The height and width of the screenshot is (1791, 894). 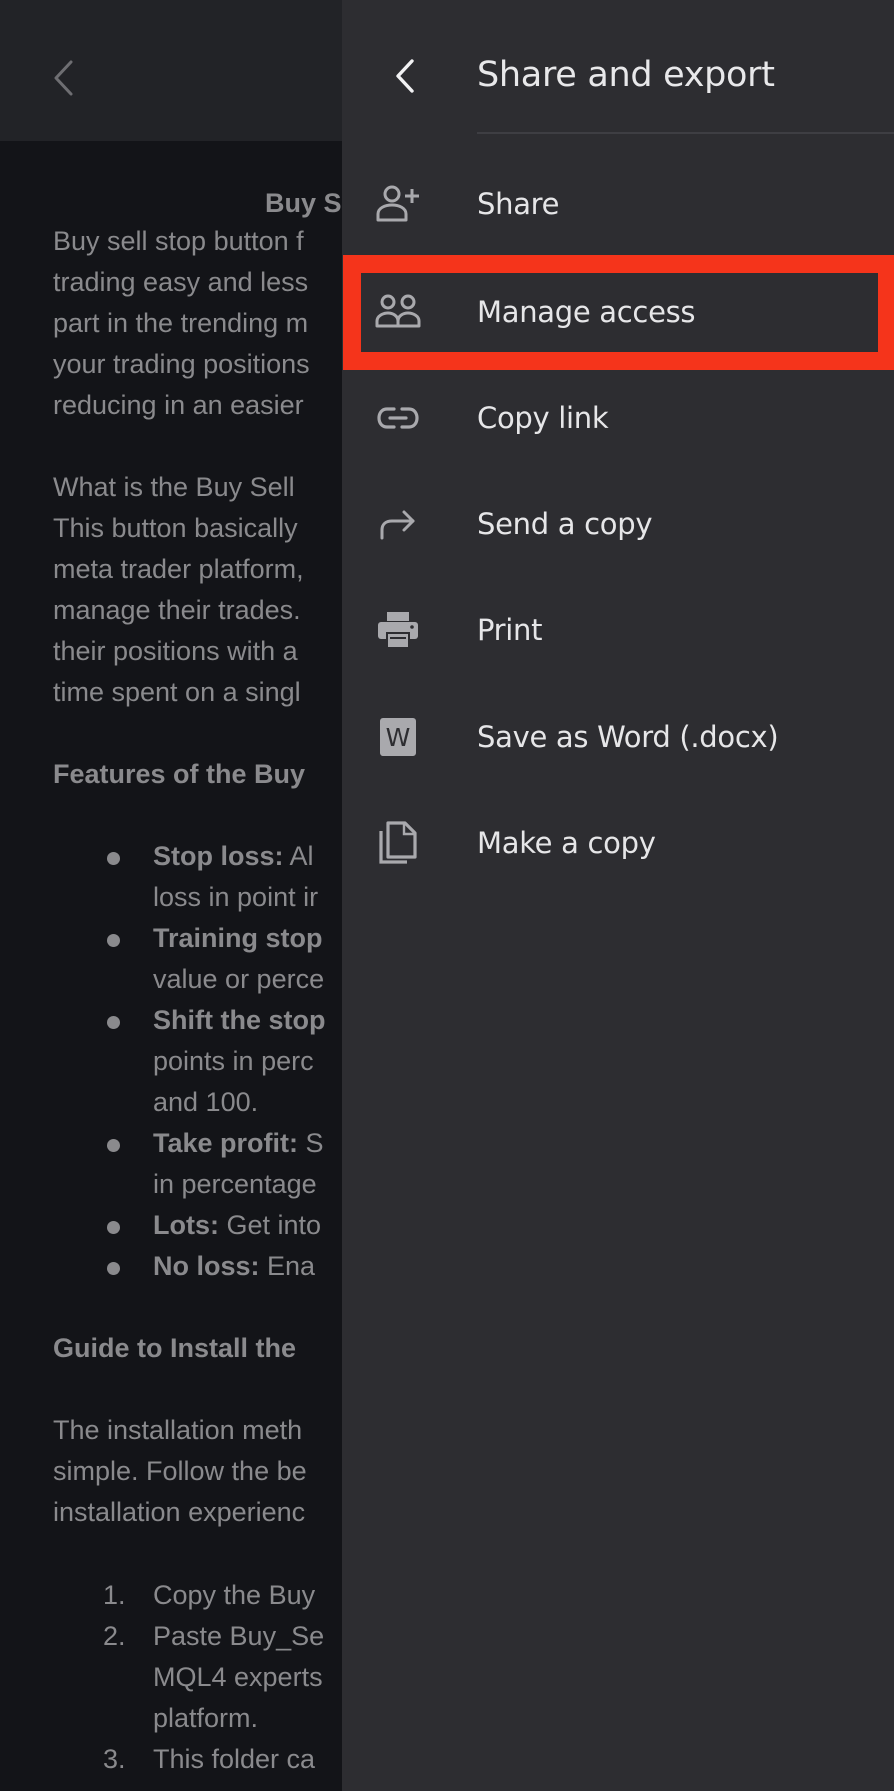 What do you see at coordinates (177, 692) in the screenshot?
I see `paragraph-line: time spent on a singl` at bounding box center [177, 692].